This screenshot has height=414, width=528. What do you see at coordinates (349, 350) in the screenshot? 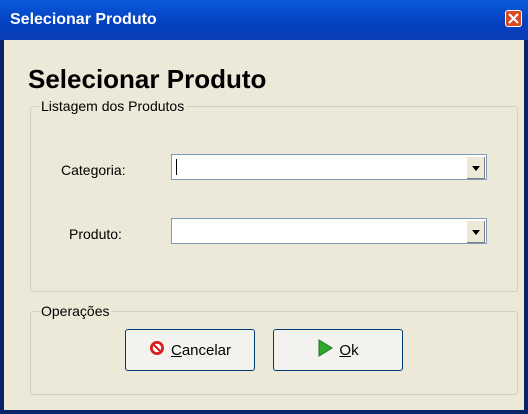
I see `ok-label: Ok` at bounding box center [349, 350].